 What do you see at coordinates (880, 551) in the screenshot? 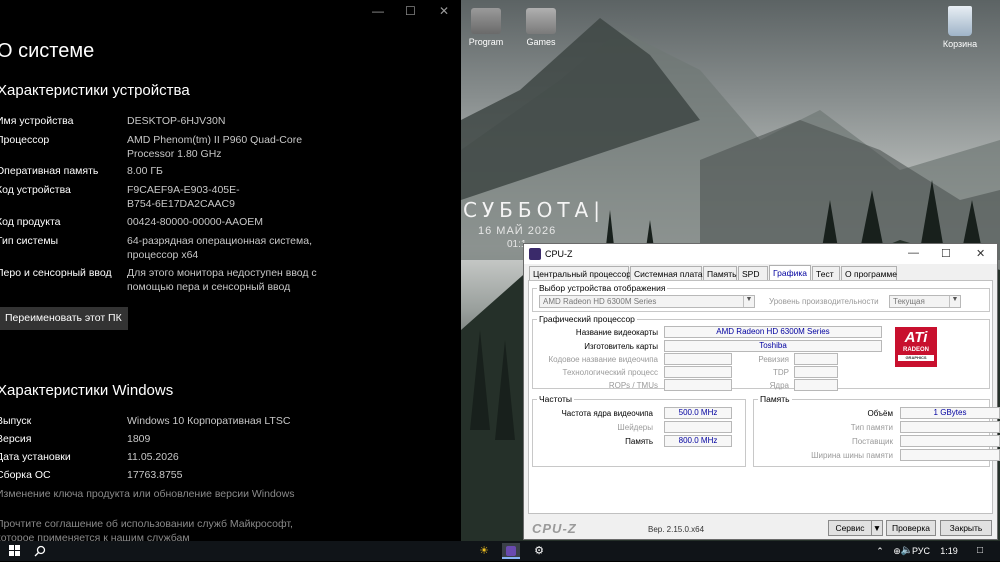
I see `tray-chevron-icon: ⌃` at bounding box center [880, 551].